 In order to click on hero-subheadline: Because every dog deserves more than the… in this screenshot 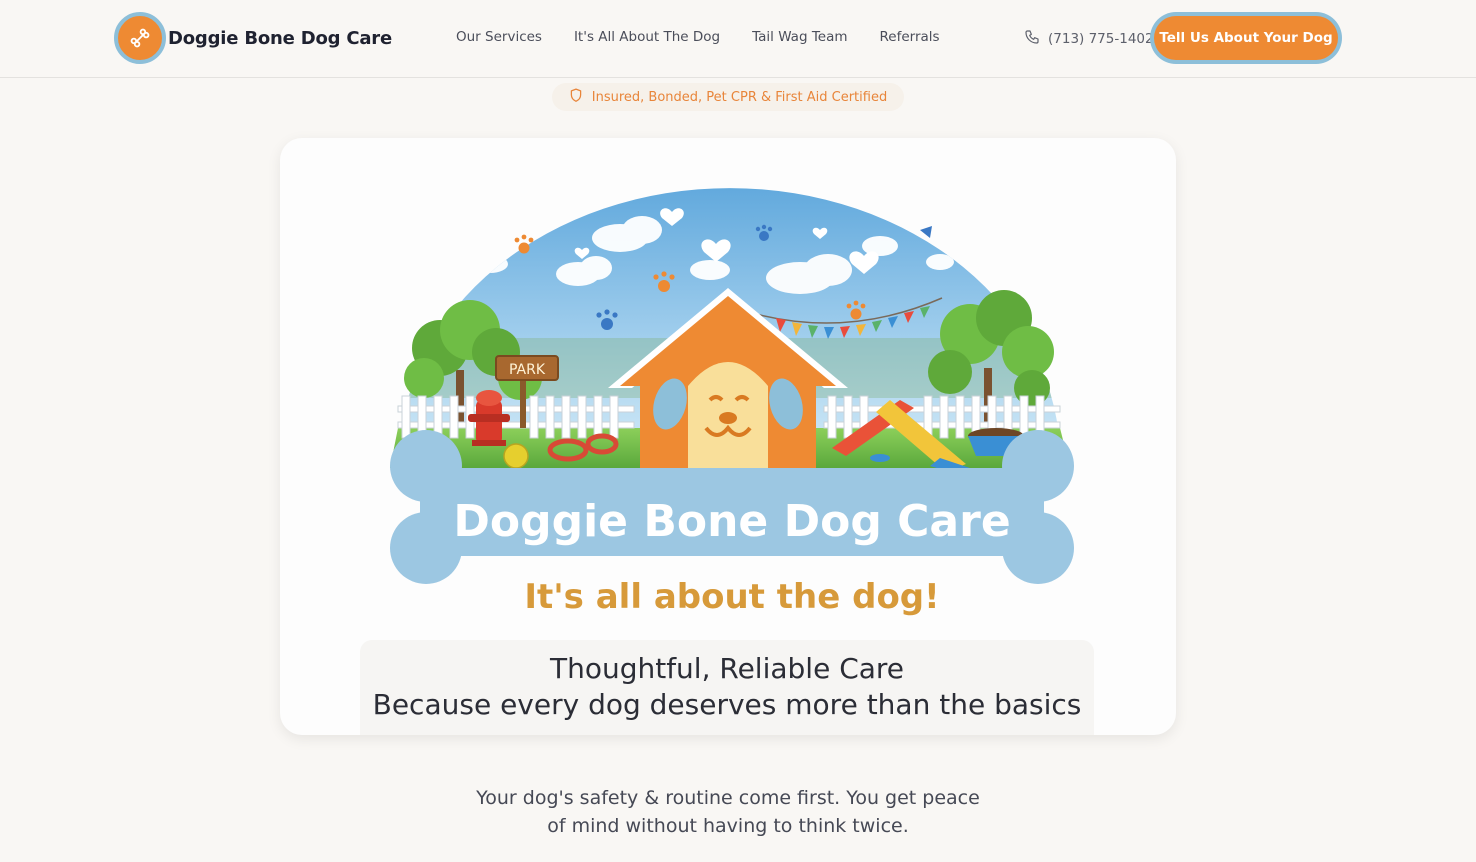, I will do `click(727, 704)`.